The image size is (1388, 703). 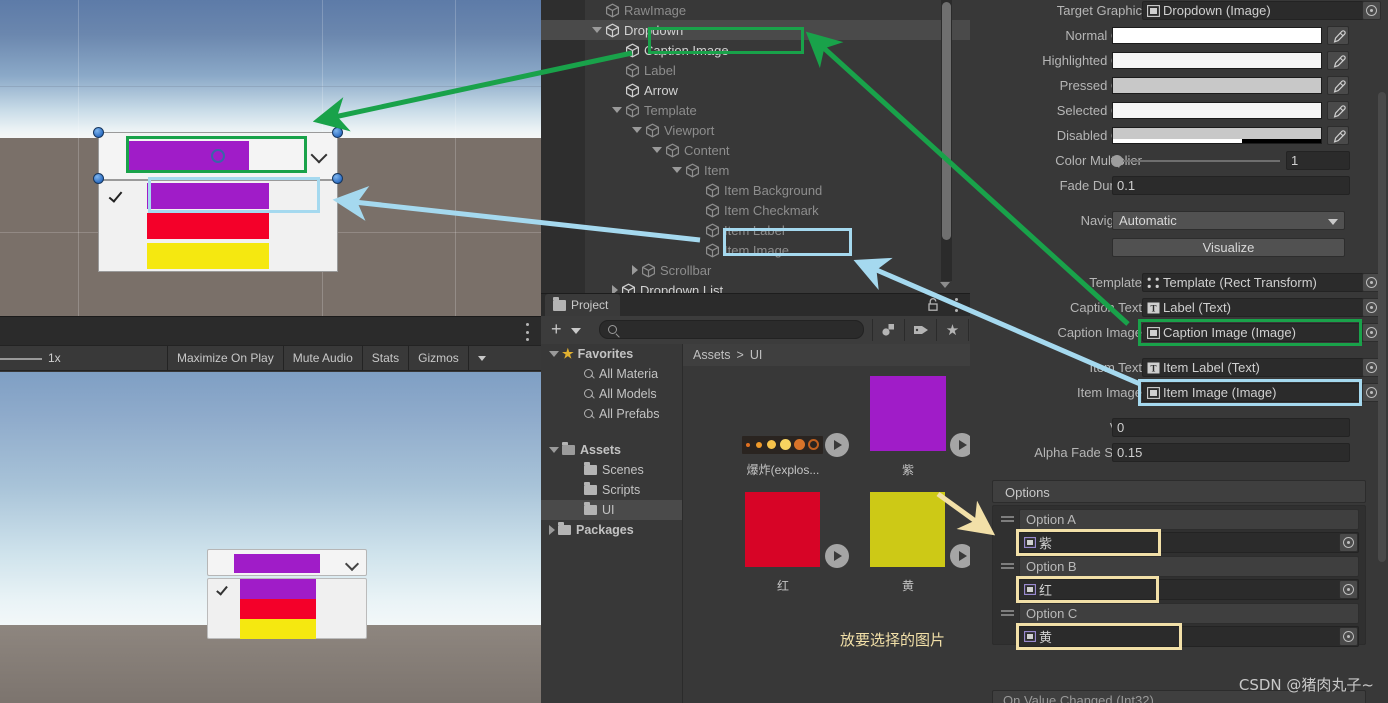 I want to click on inspector-scrollbar, so click(x=1382, y=327).